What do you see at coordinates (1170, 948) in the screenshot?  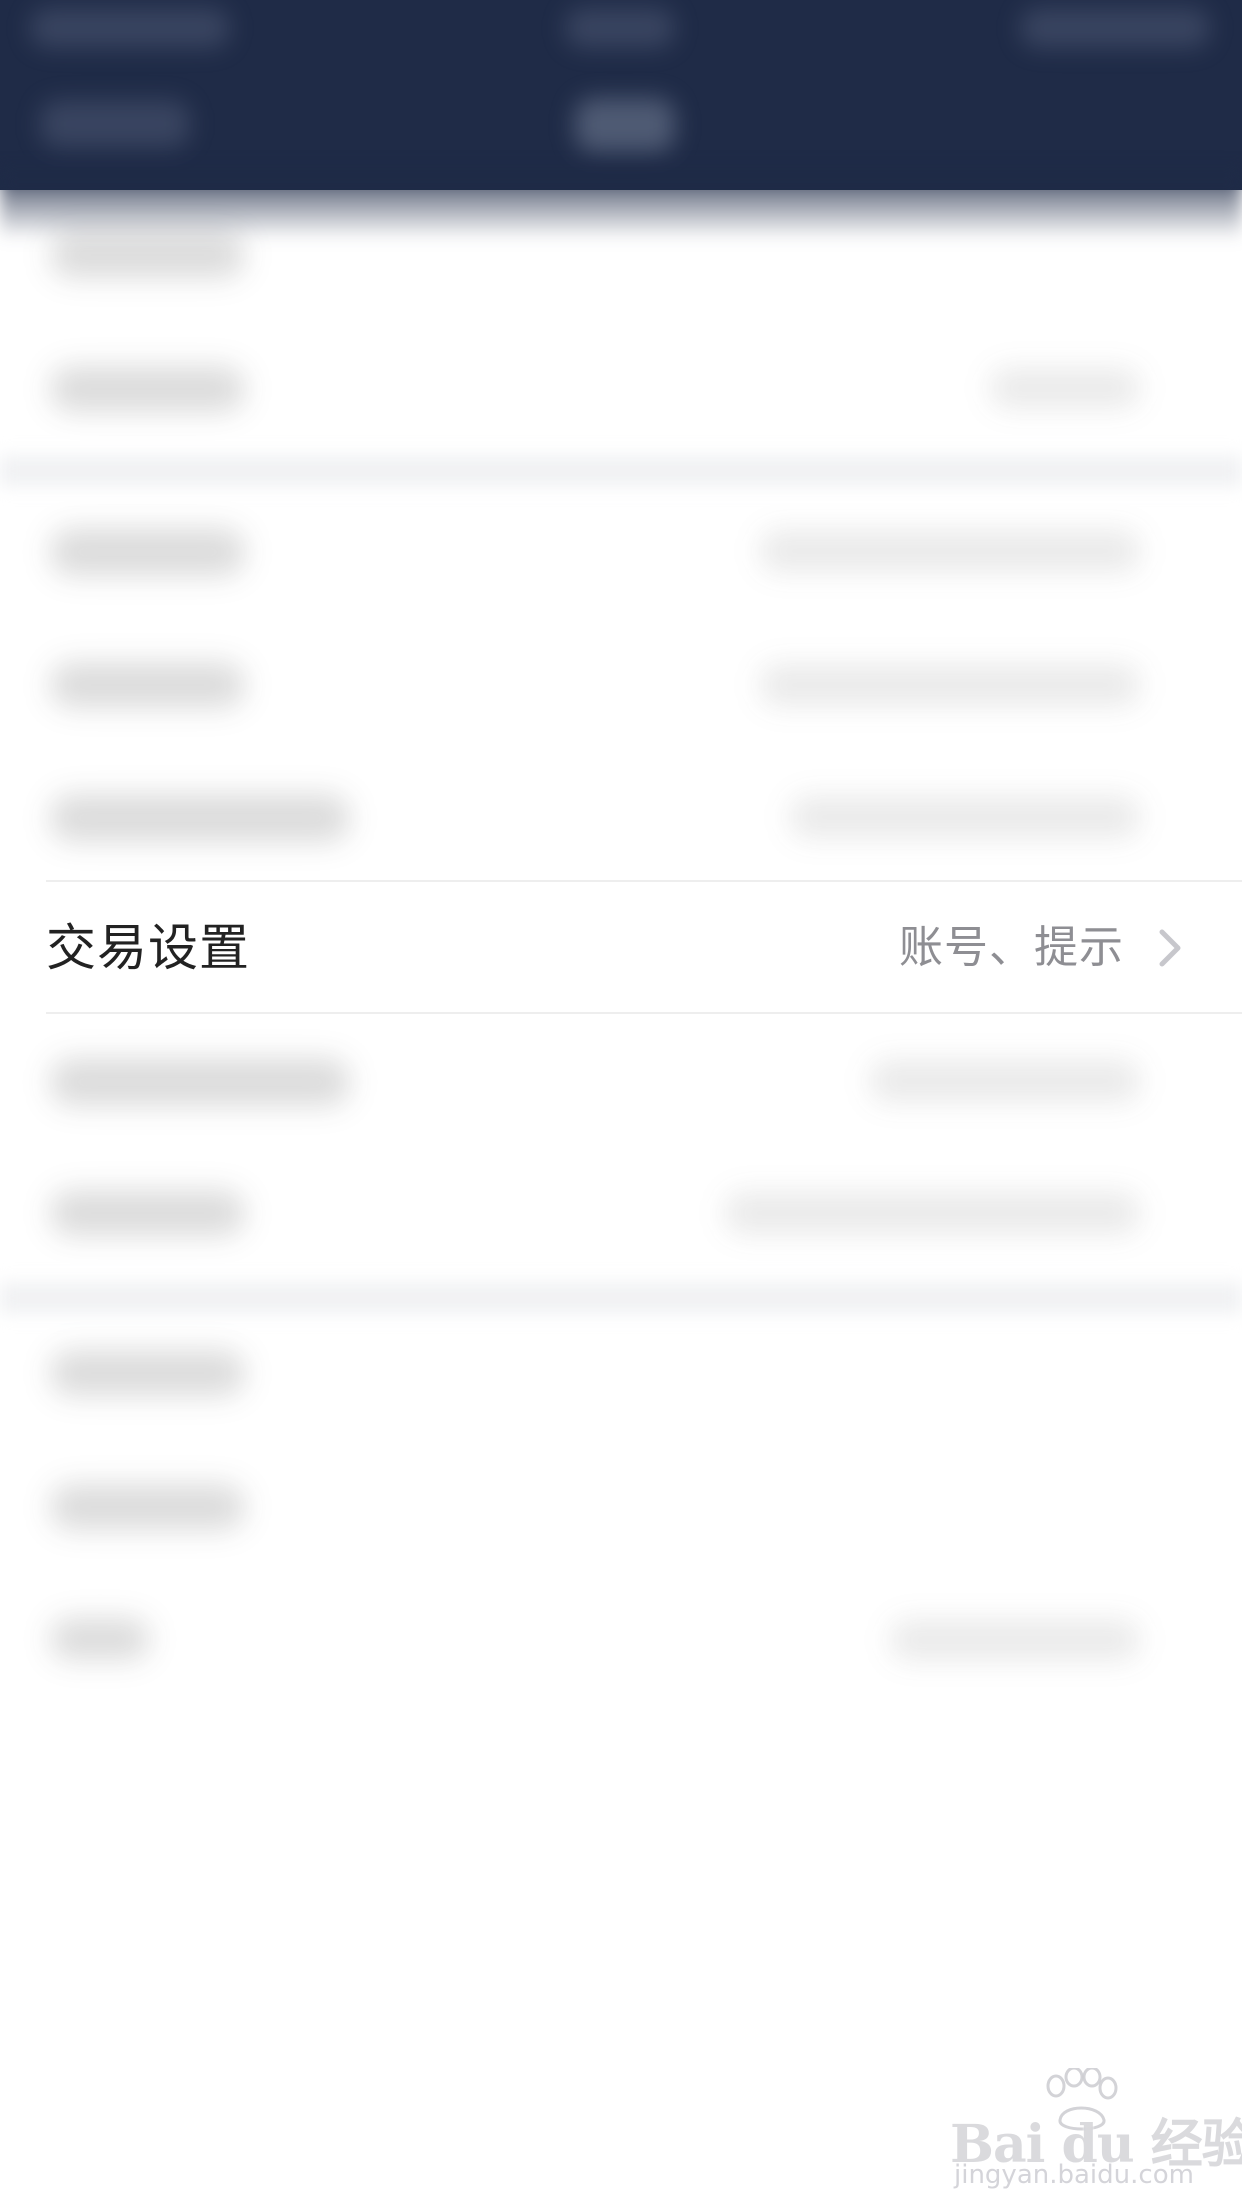 I see `chevron-right-icon` at bounding box center [1170, 948].